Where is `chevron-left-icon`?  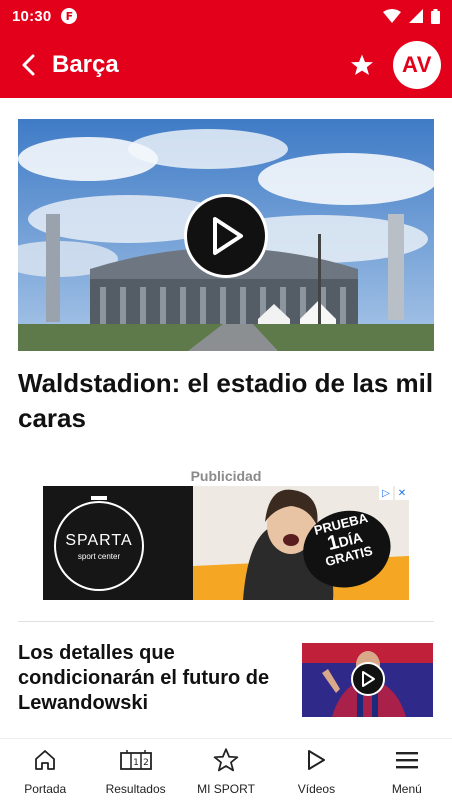
chevron-left-icon is located at coordinates (28, 65).